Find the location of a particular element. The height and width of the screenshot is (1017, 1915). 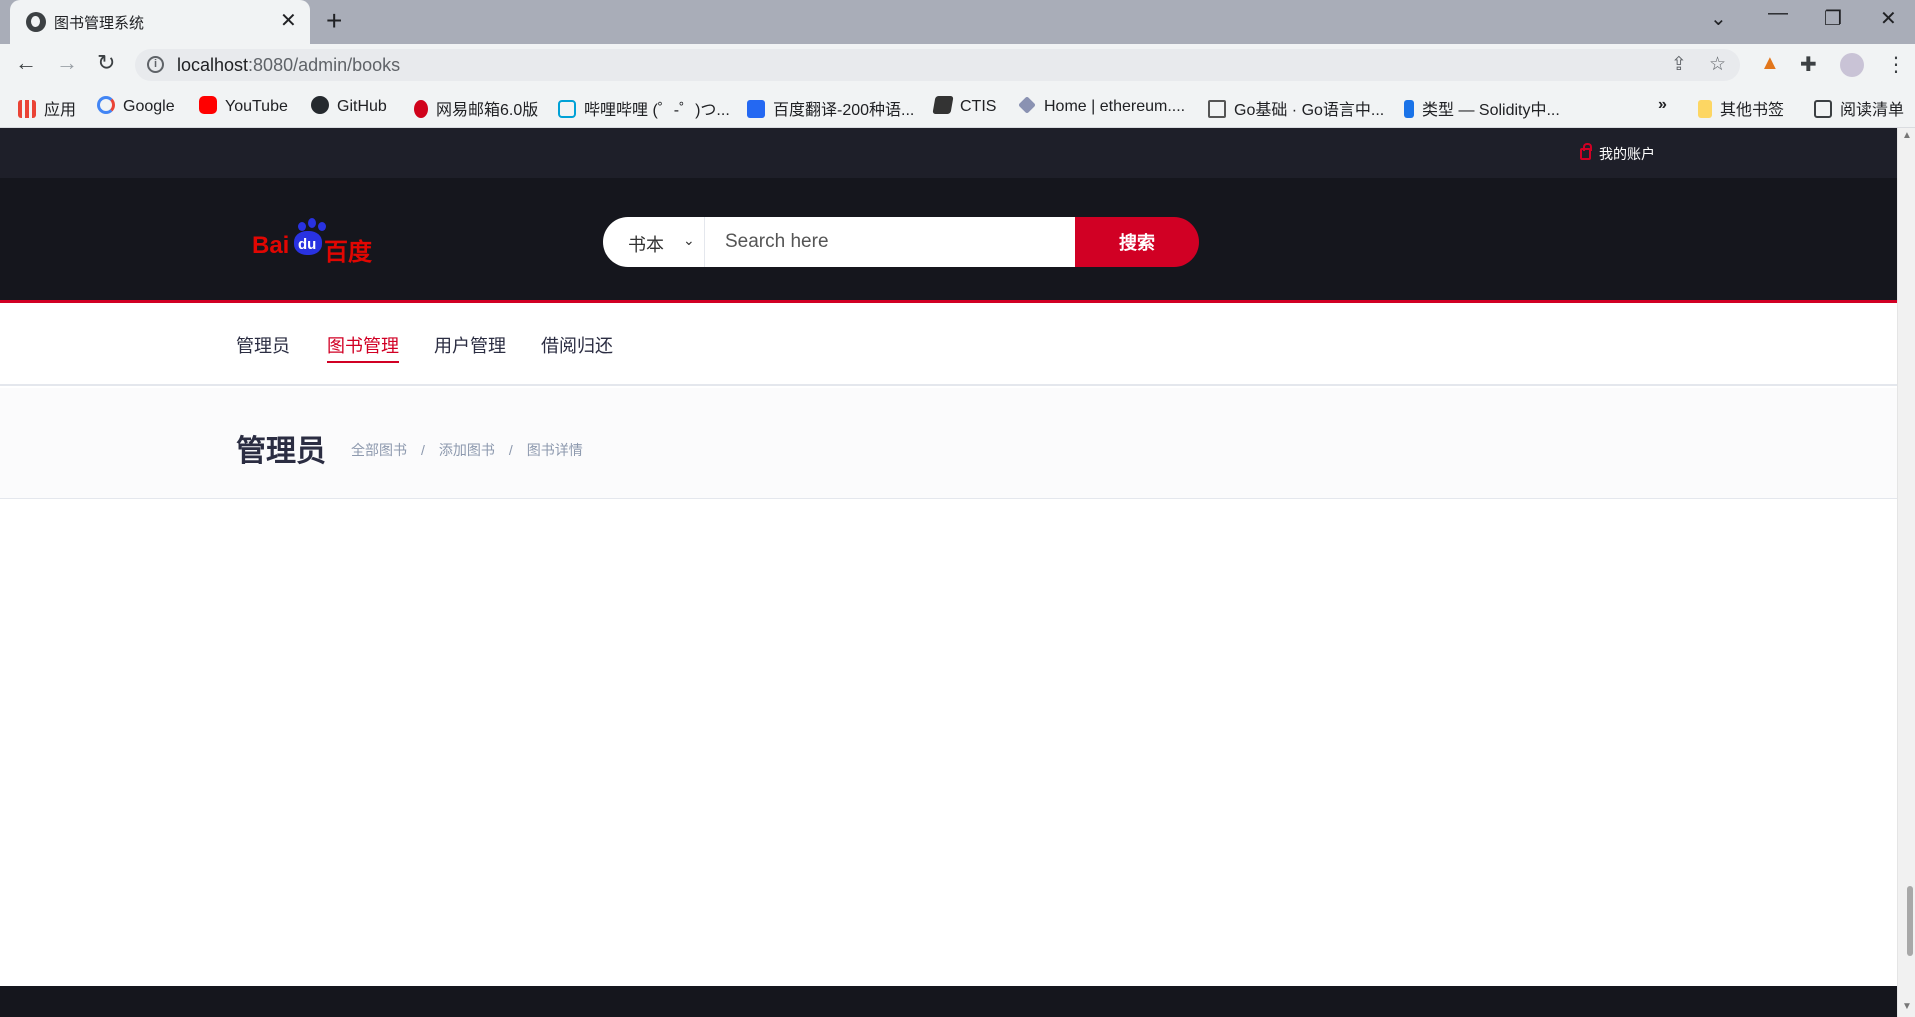

bilibili-tv-icon is located at coordinates (567, 109).